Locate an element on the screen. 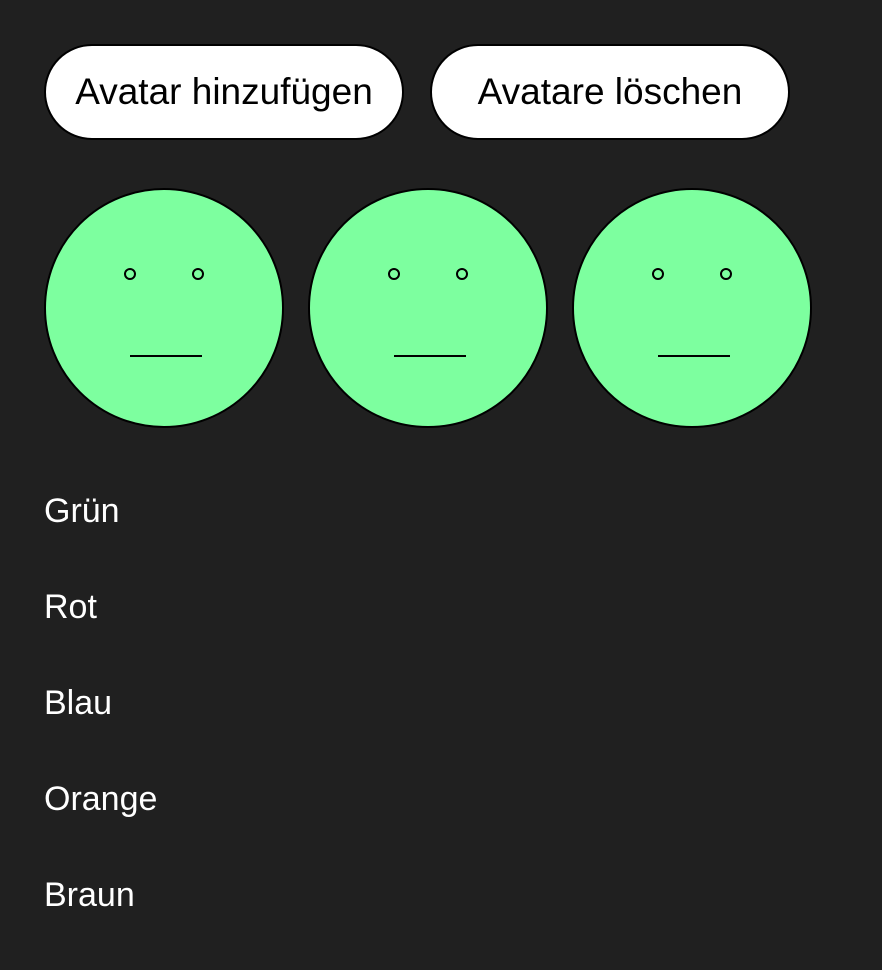  delete-avatars-button: Avatare löschen is located at coordinates (610, 92).